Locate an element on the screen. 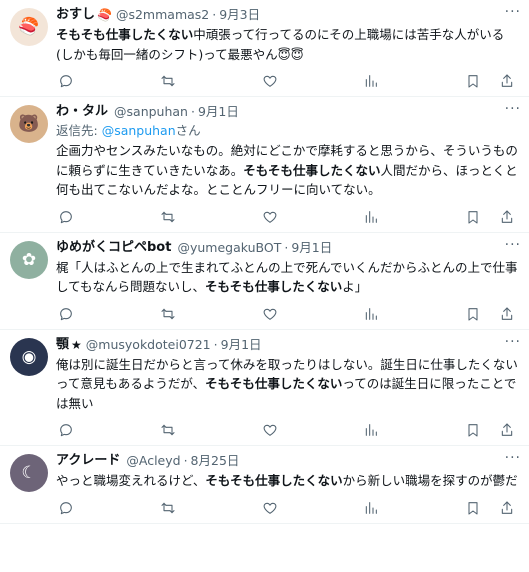 The image size is (529, 572). tweet-header: わ・タル @sanpuhan · 9月1日 is located at coordinates (287, 112).